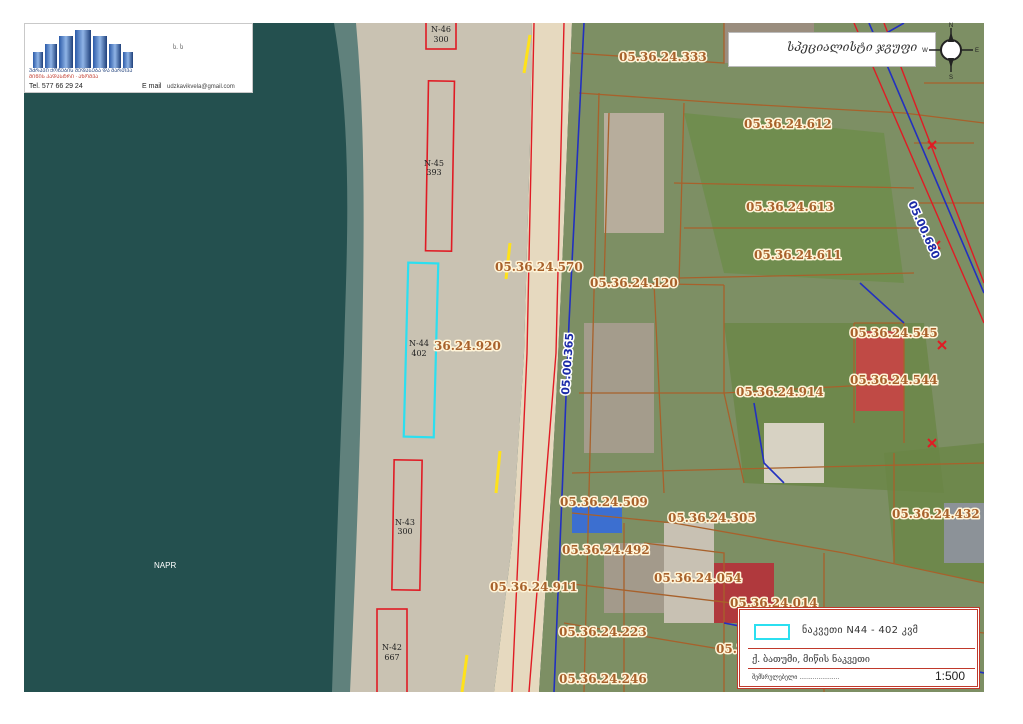 The width and height of the screenshot is (1023, 724). I want to click on svg-text: 667, so click(391, 657).